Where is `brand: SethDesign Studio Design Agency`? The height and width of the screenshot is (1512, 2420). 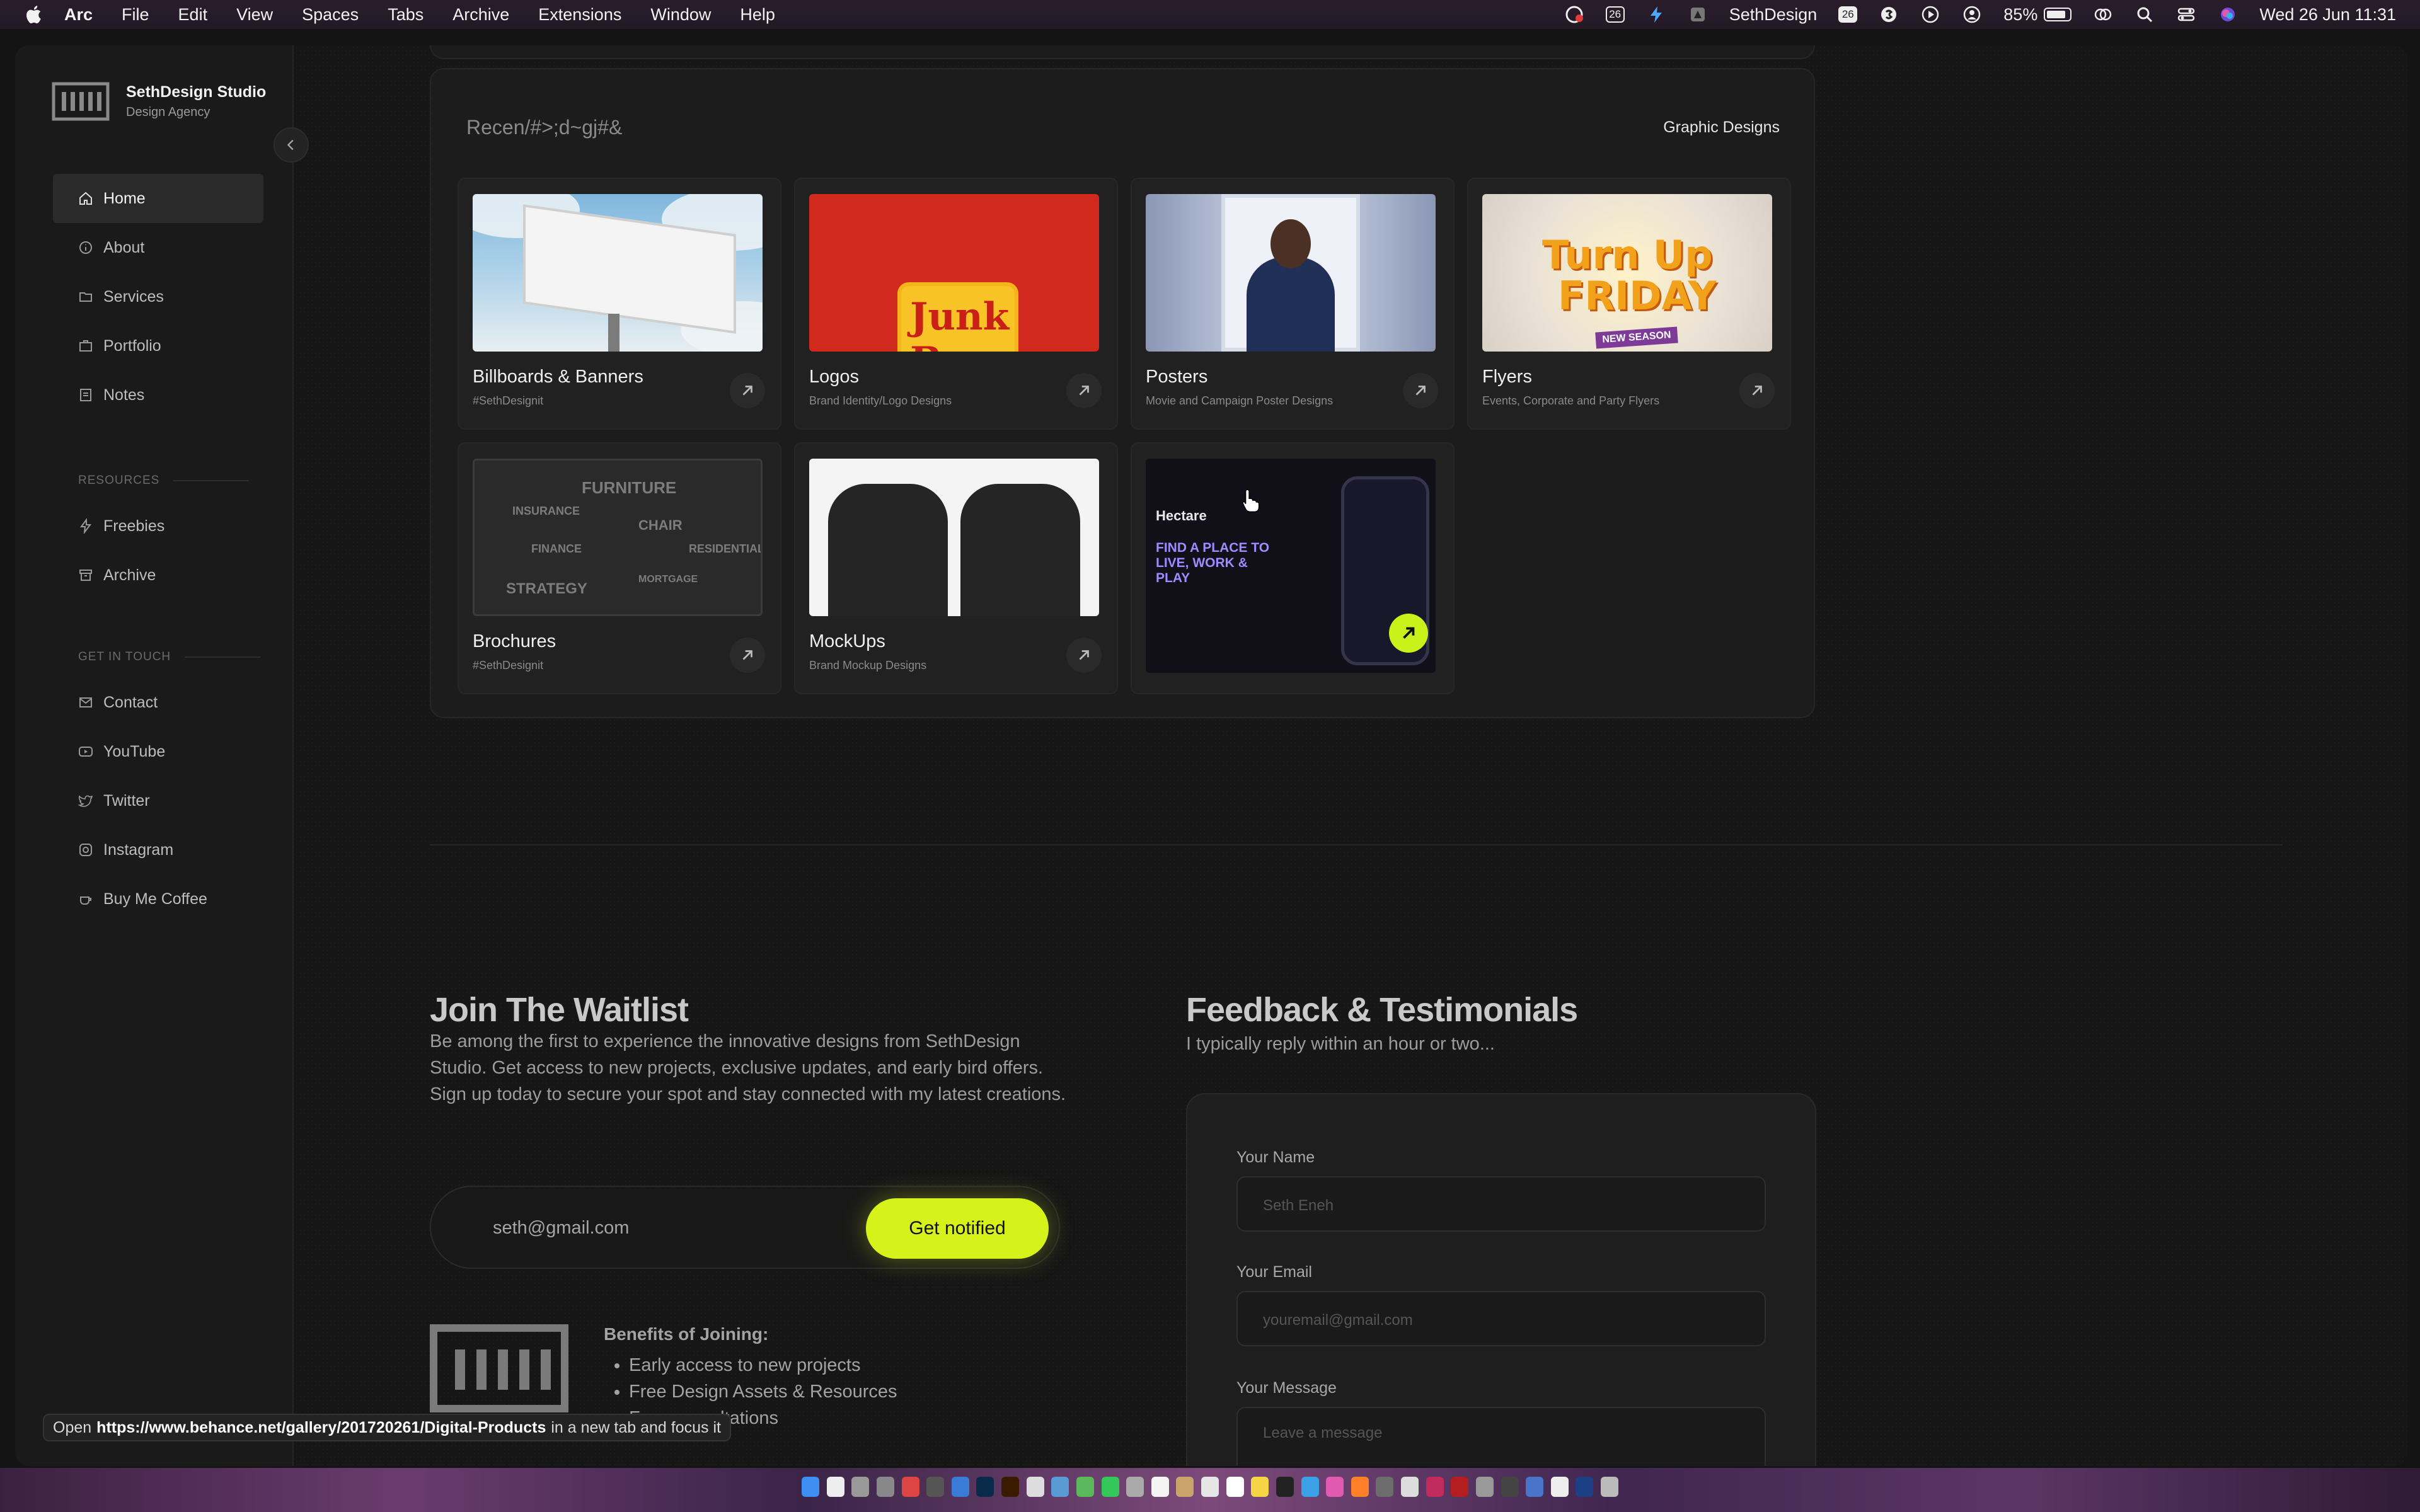 brand: SethDesign Studio Design Agency is located at coordinates (159, 101).